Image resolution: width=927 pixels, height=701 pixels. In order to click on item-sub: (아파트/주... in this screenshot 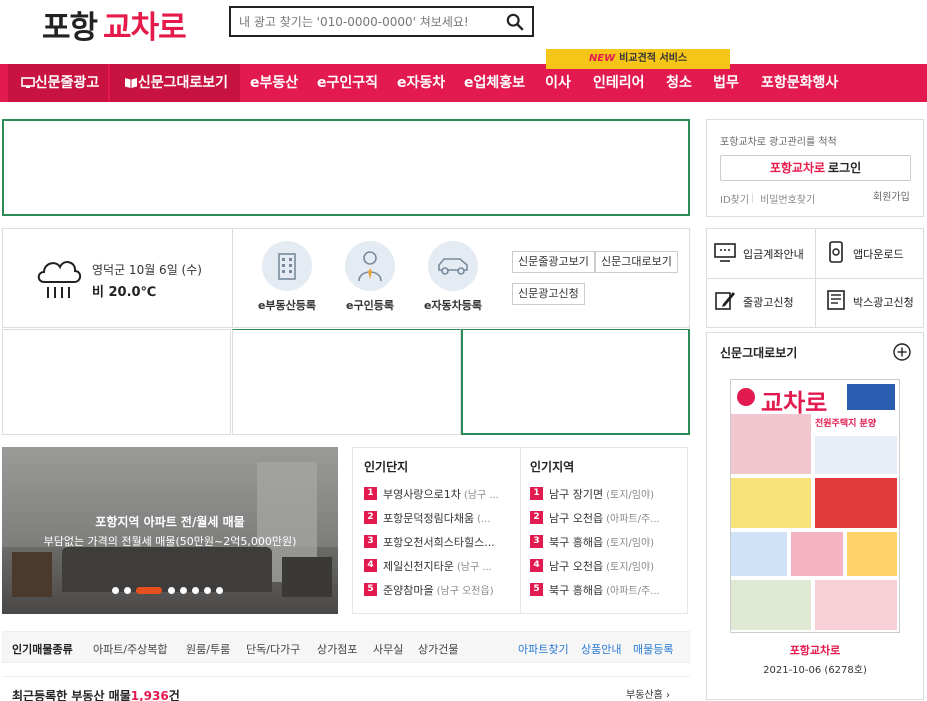, I will do `click(633, 591)`.